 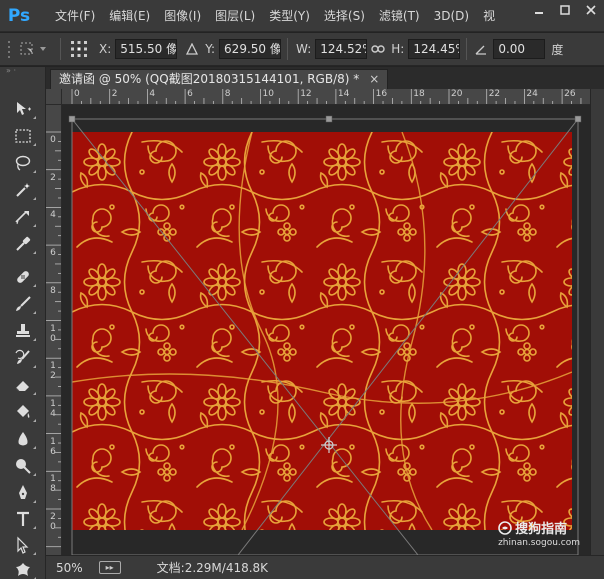 What do you see at coordinates (591, 10) in the screenshot?
I see `close-icon` at bounding box center [591, 10].